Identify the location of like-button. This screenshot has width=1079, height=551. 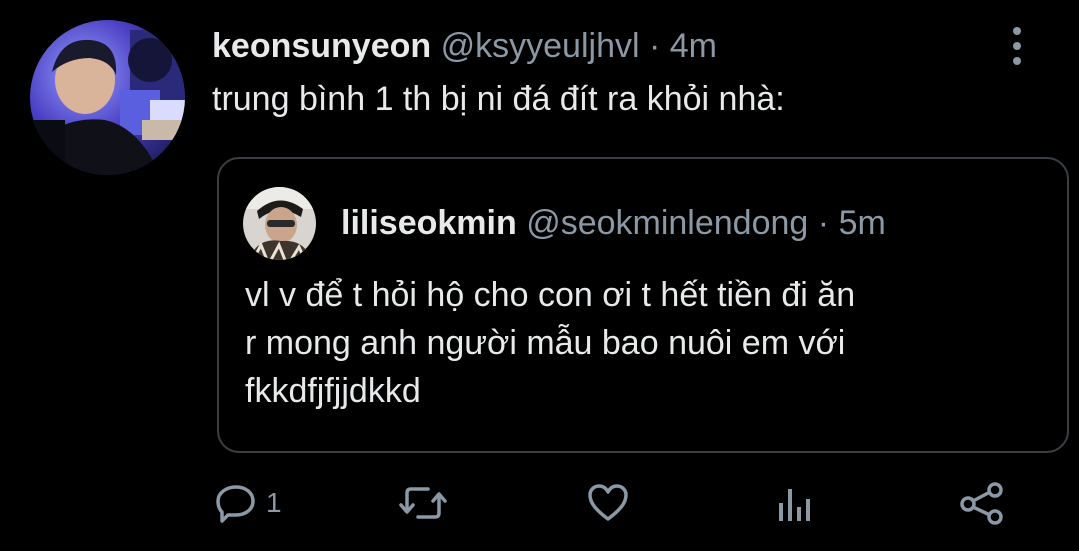
(608, 503).